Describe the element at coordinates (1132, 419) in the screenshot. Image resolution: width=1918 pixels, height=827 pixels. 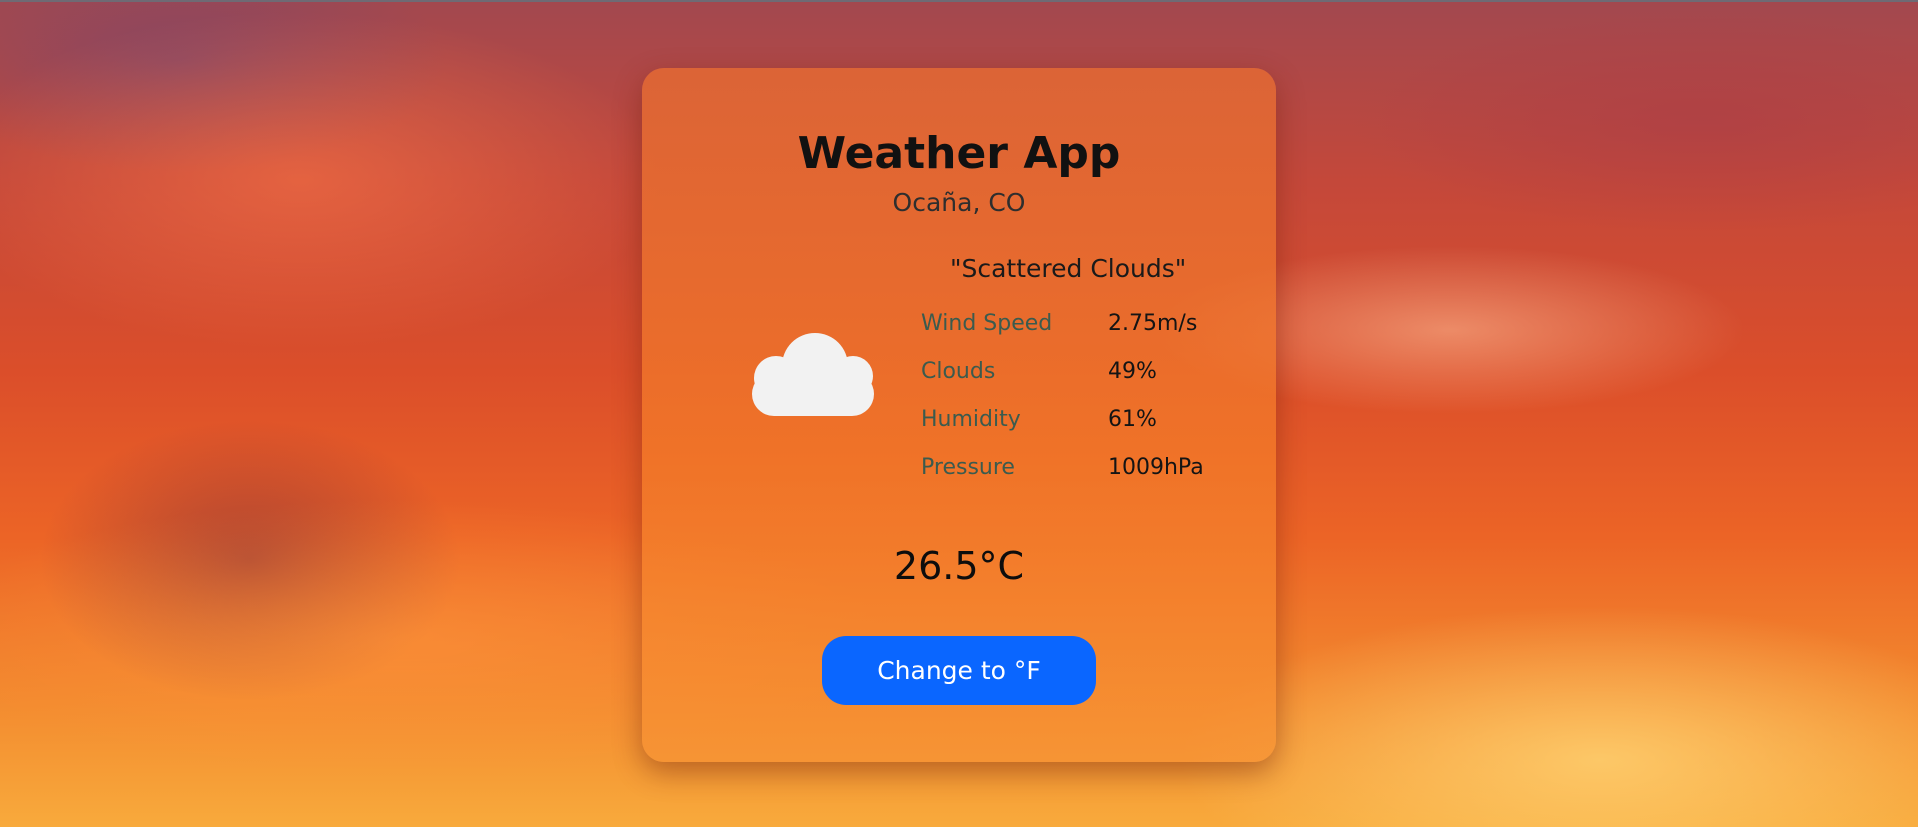
I see `stat-value: 61%` at that location.